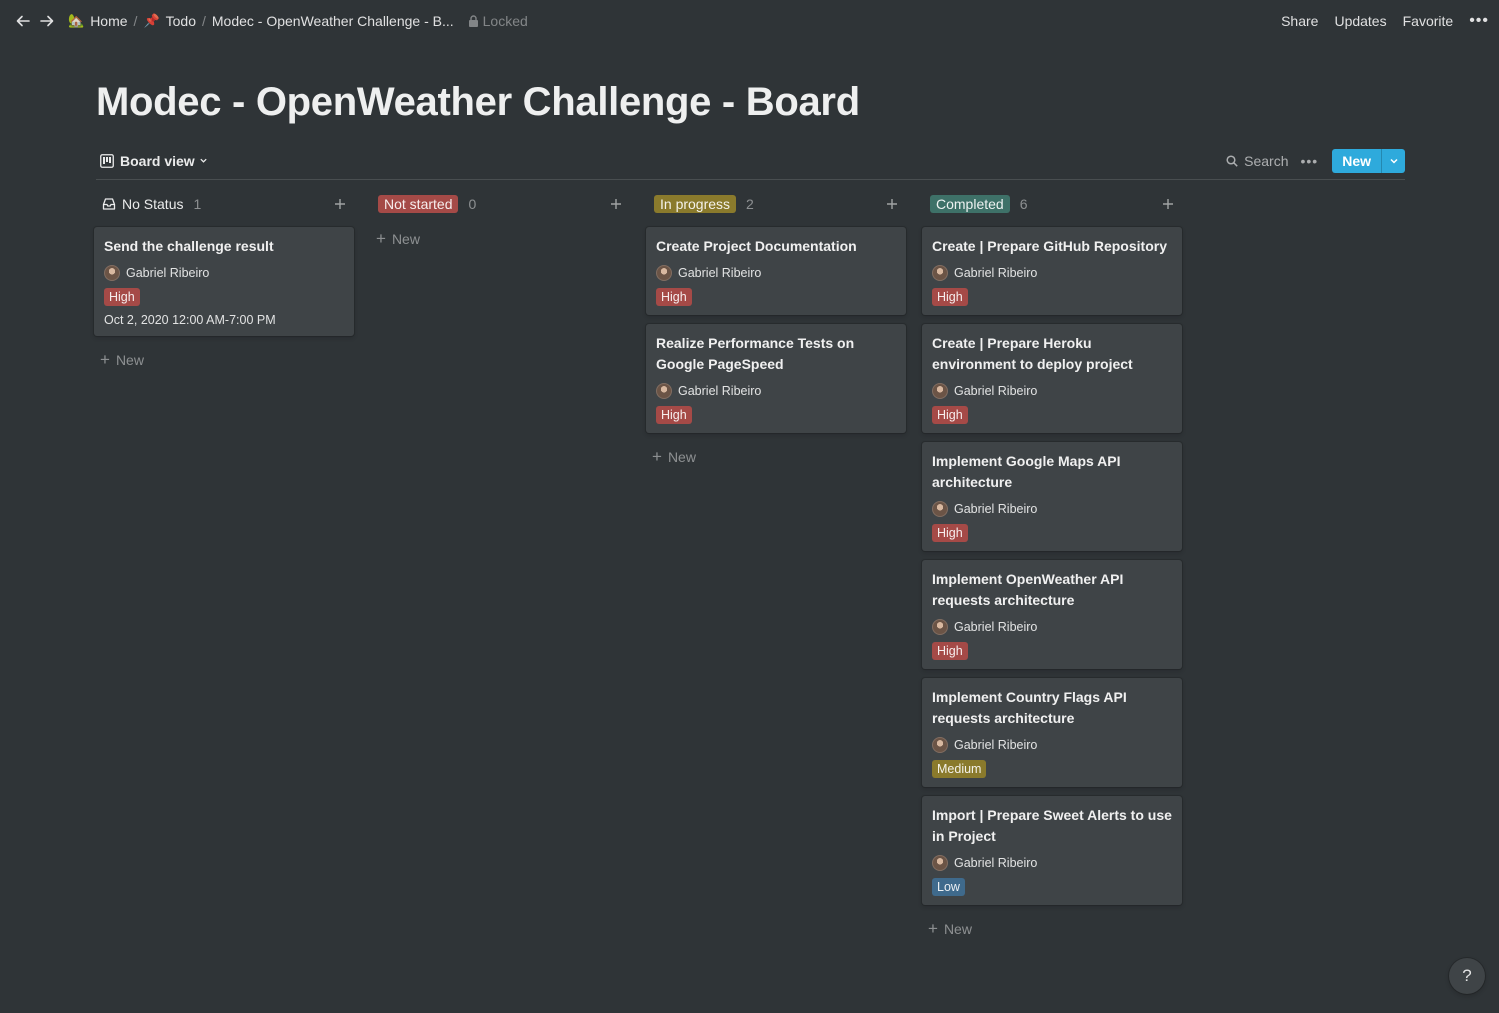 Image resolution: width=1499 pixels, height=1013 pixels. What do you see at coordinates (970, 204) in the screenshot?
I see `column-label: Completed` at bounding box center [970, 204].